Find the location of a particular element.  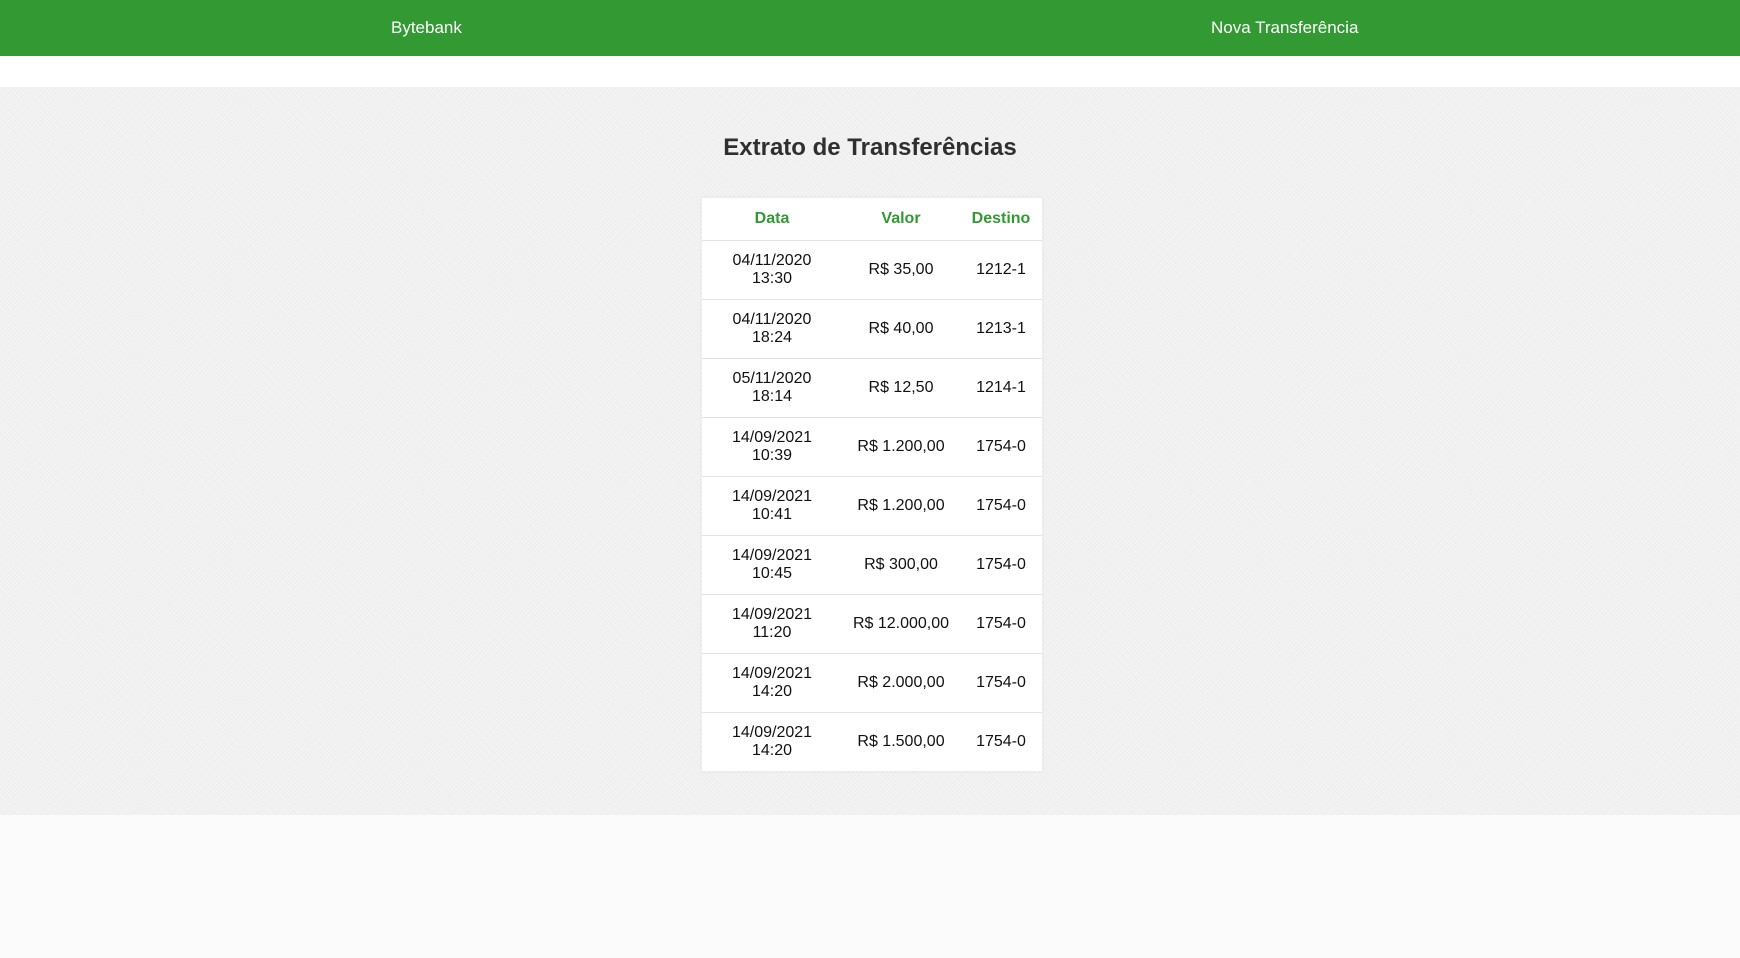

cell-time: 13:30 is located at coordinates (772, 278).